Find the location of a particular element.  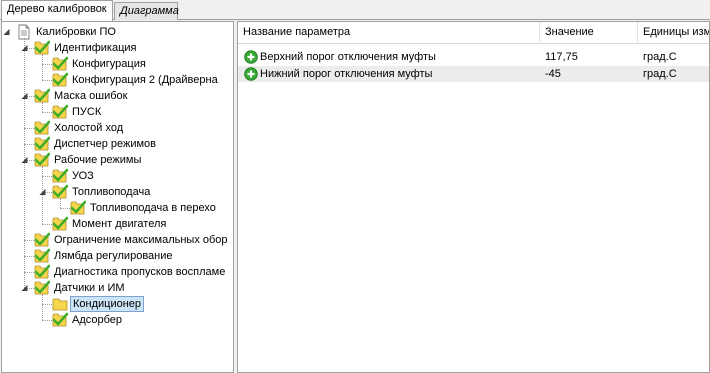

parameter-name: Нижний порог отключения муфты is located at coordinates (346, 74).